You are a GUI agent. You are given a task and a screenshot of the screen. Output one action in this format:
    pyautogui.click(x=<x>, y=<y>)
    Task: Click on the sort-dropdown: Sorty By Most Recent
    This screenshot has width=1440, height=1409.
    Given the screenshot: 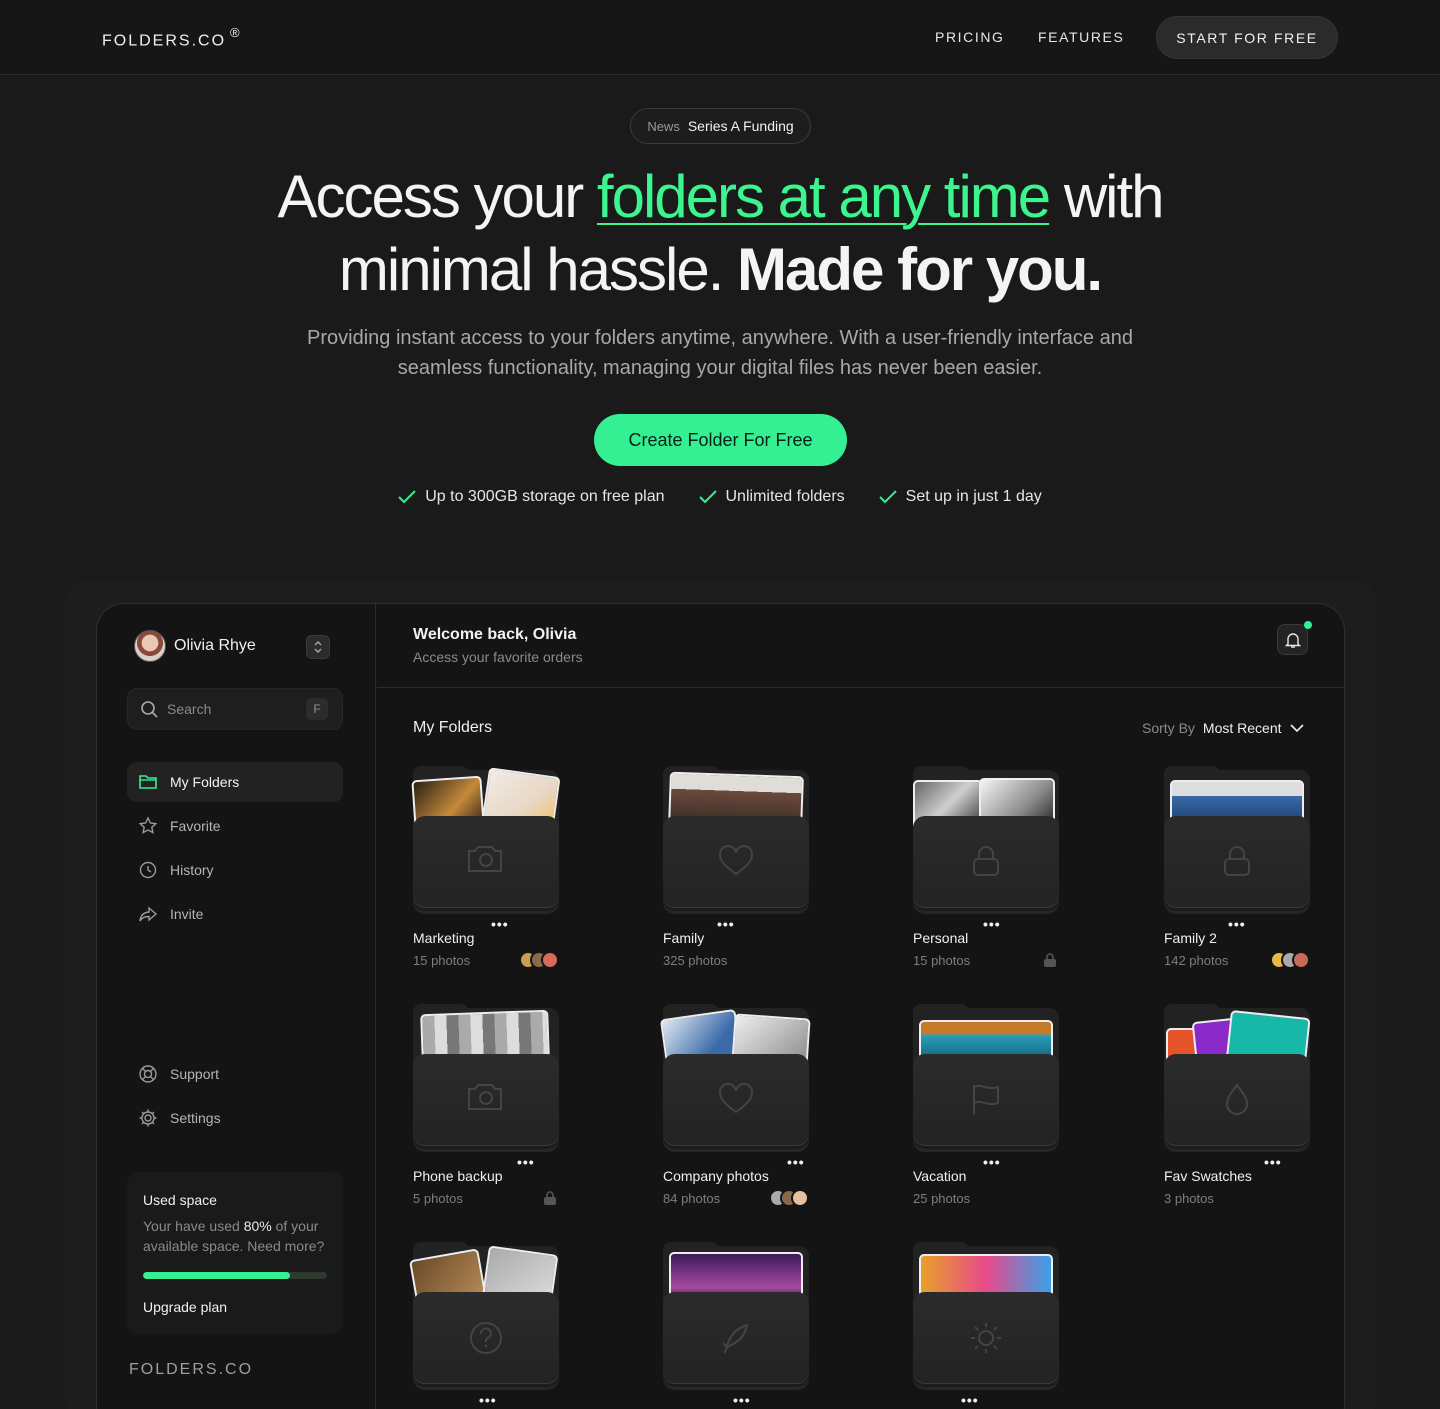 What is the action you would take?
    pyautogui.click(x=1223, y=728)
    